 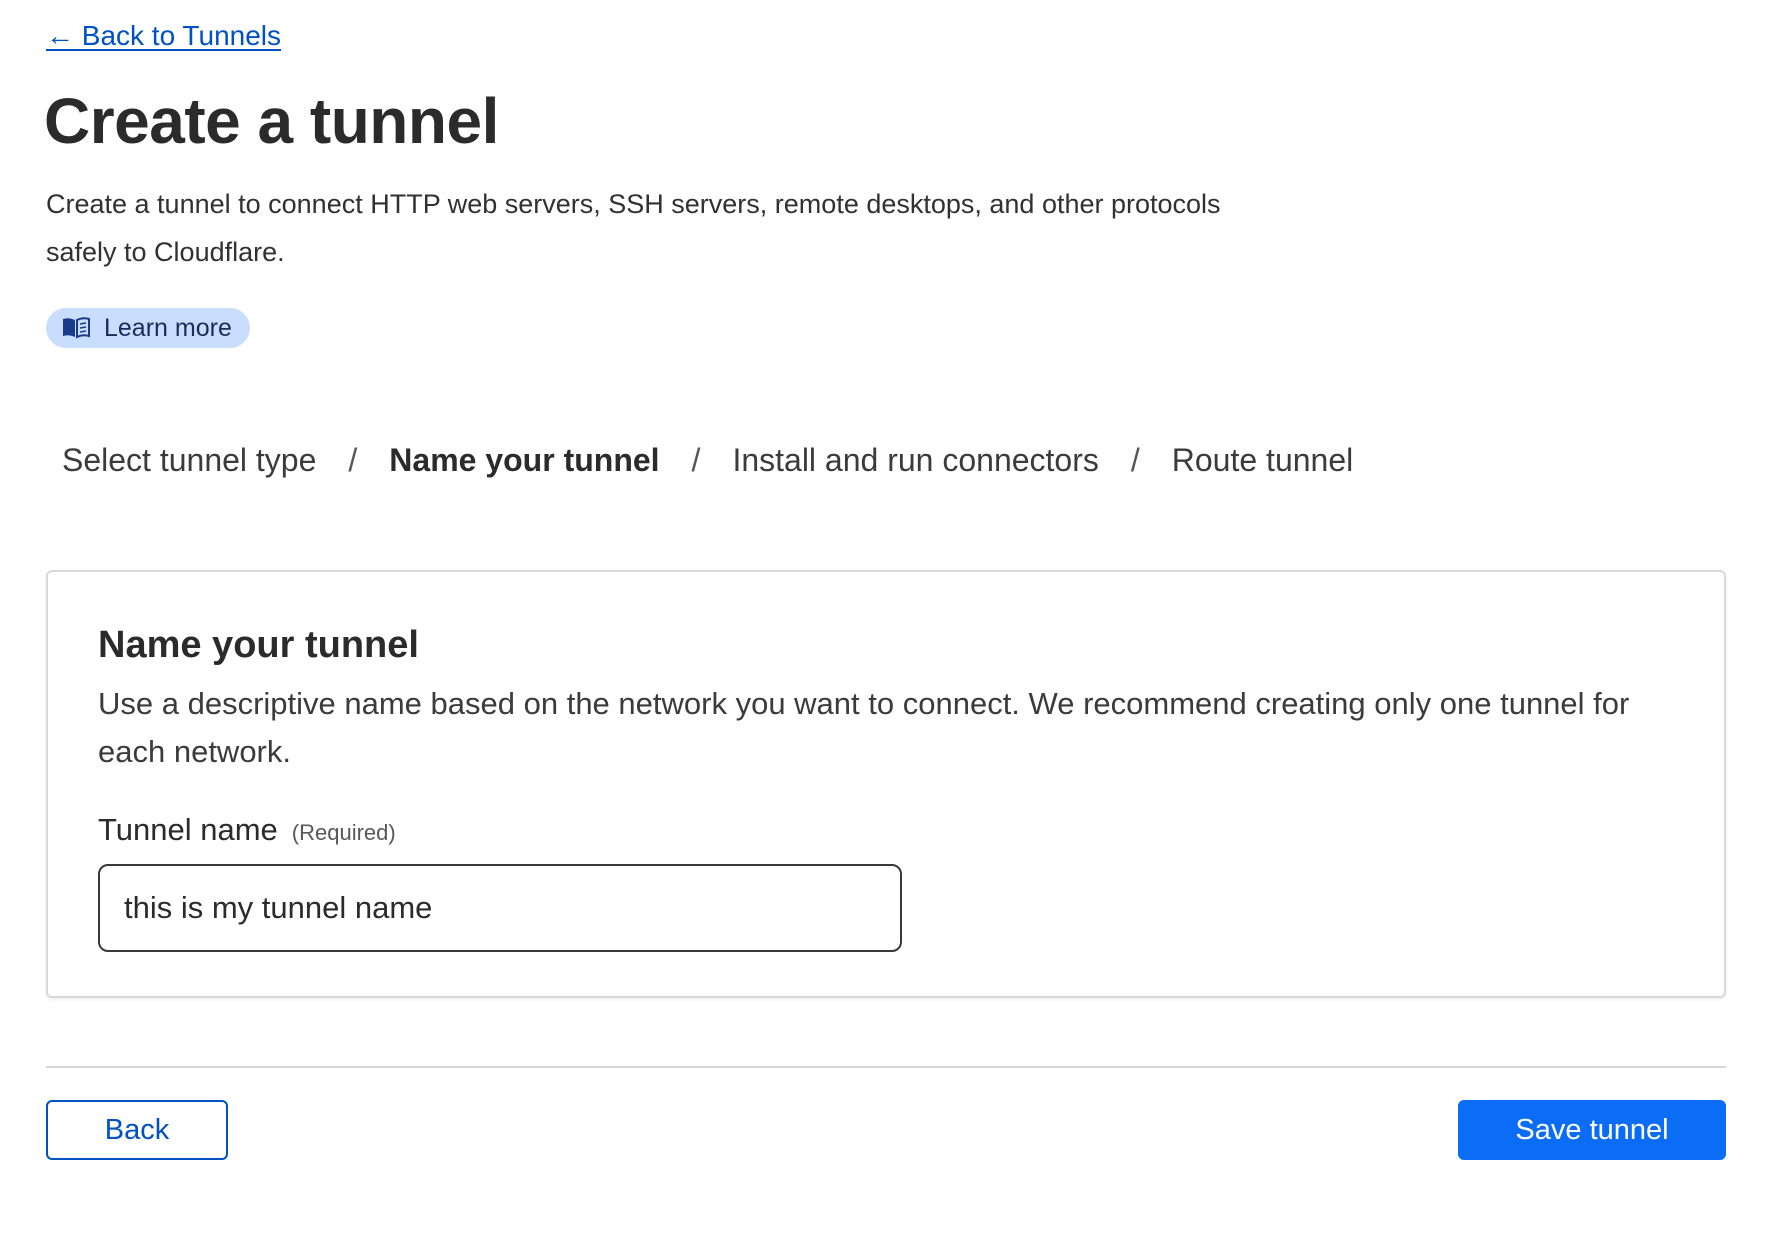 I want to click on tunnel-name-input, so click(x=500, y=908).